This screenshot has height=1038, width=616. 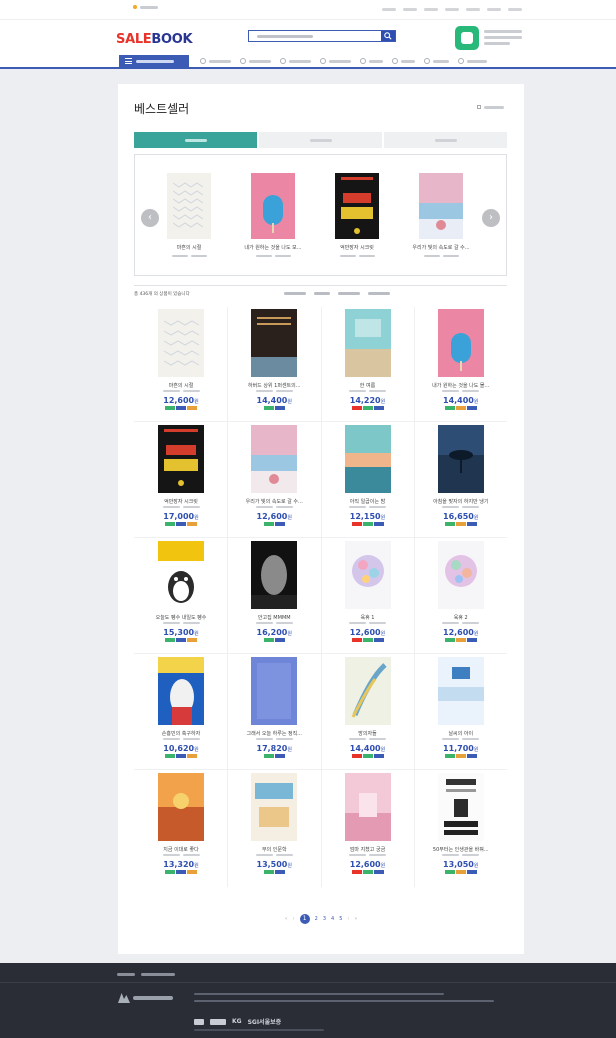 I want to click on slider-prev-button: ‹, so click(x=150, y=218).